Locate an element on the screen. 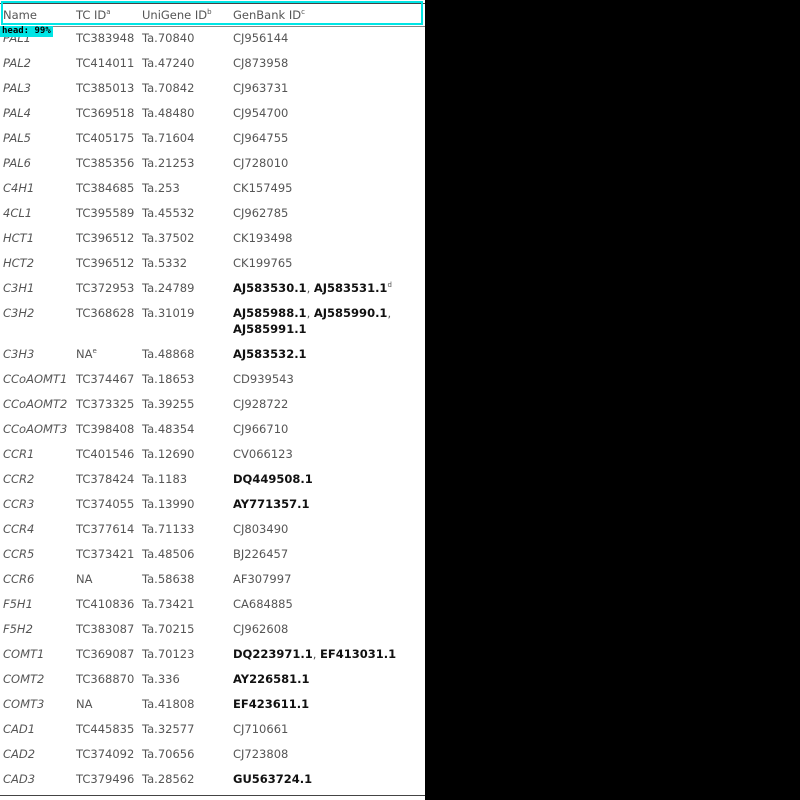 The width and height of the screenshot is (800, 800). tc-id-cell: TC374467 is located at coordinates (105, 379).